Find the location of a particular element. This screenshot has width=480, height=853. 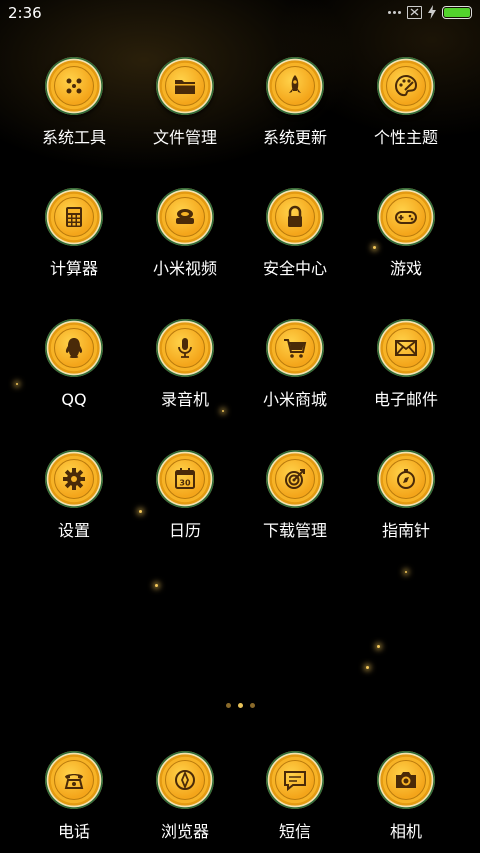

app-system-update: 系统更新 is located at coordinates (295, 100).